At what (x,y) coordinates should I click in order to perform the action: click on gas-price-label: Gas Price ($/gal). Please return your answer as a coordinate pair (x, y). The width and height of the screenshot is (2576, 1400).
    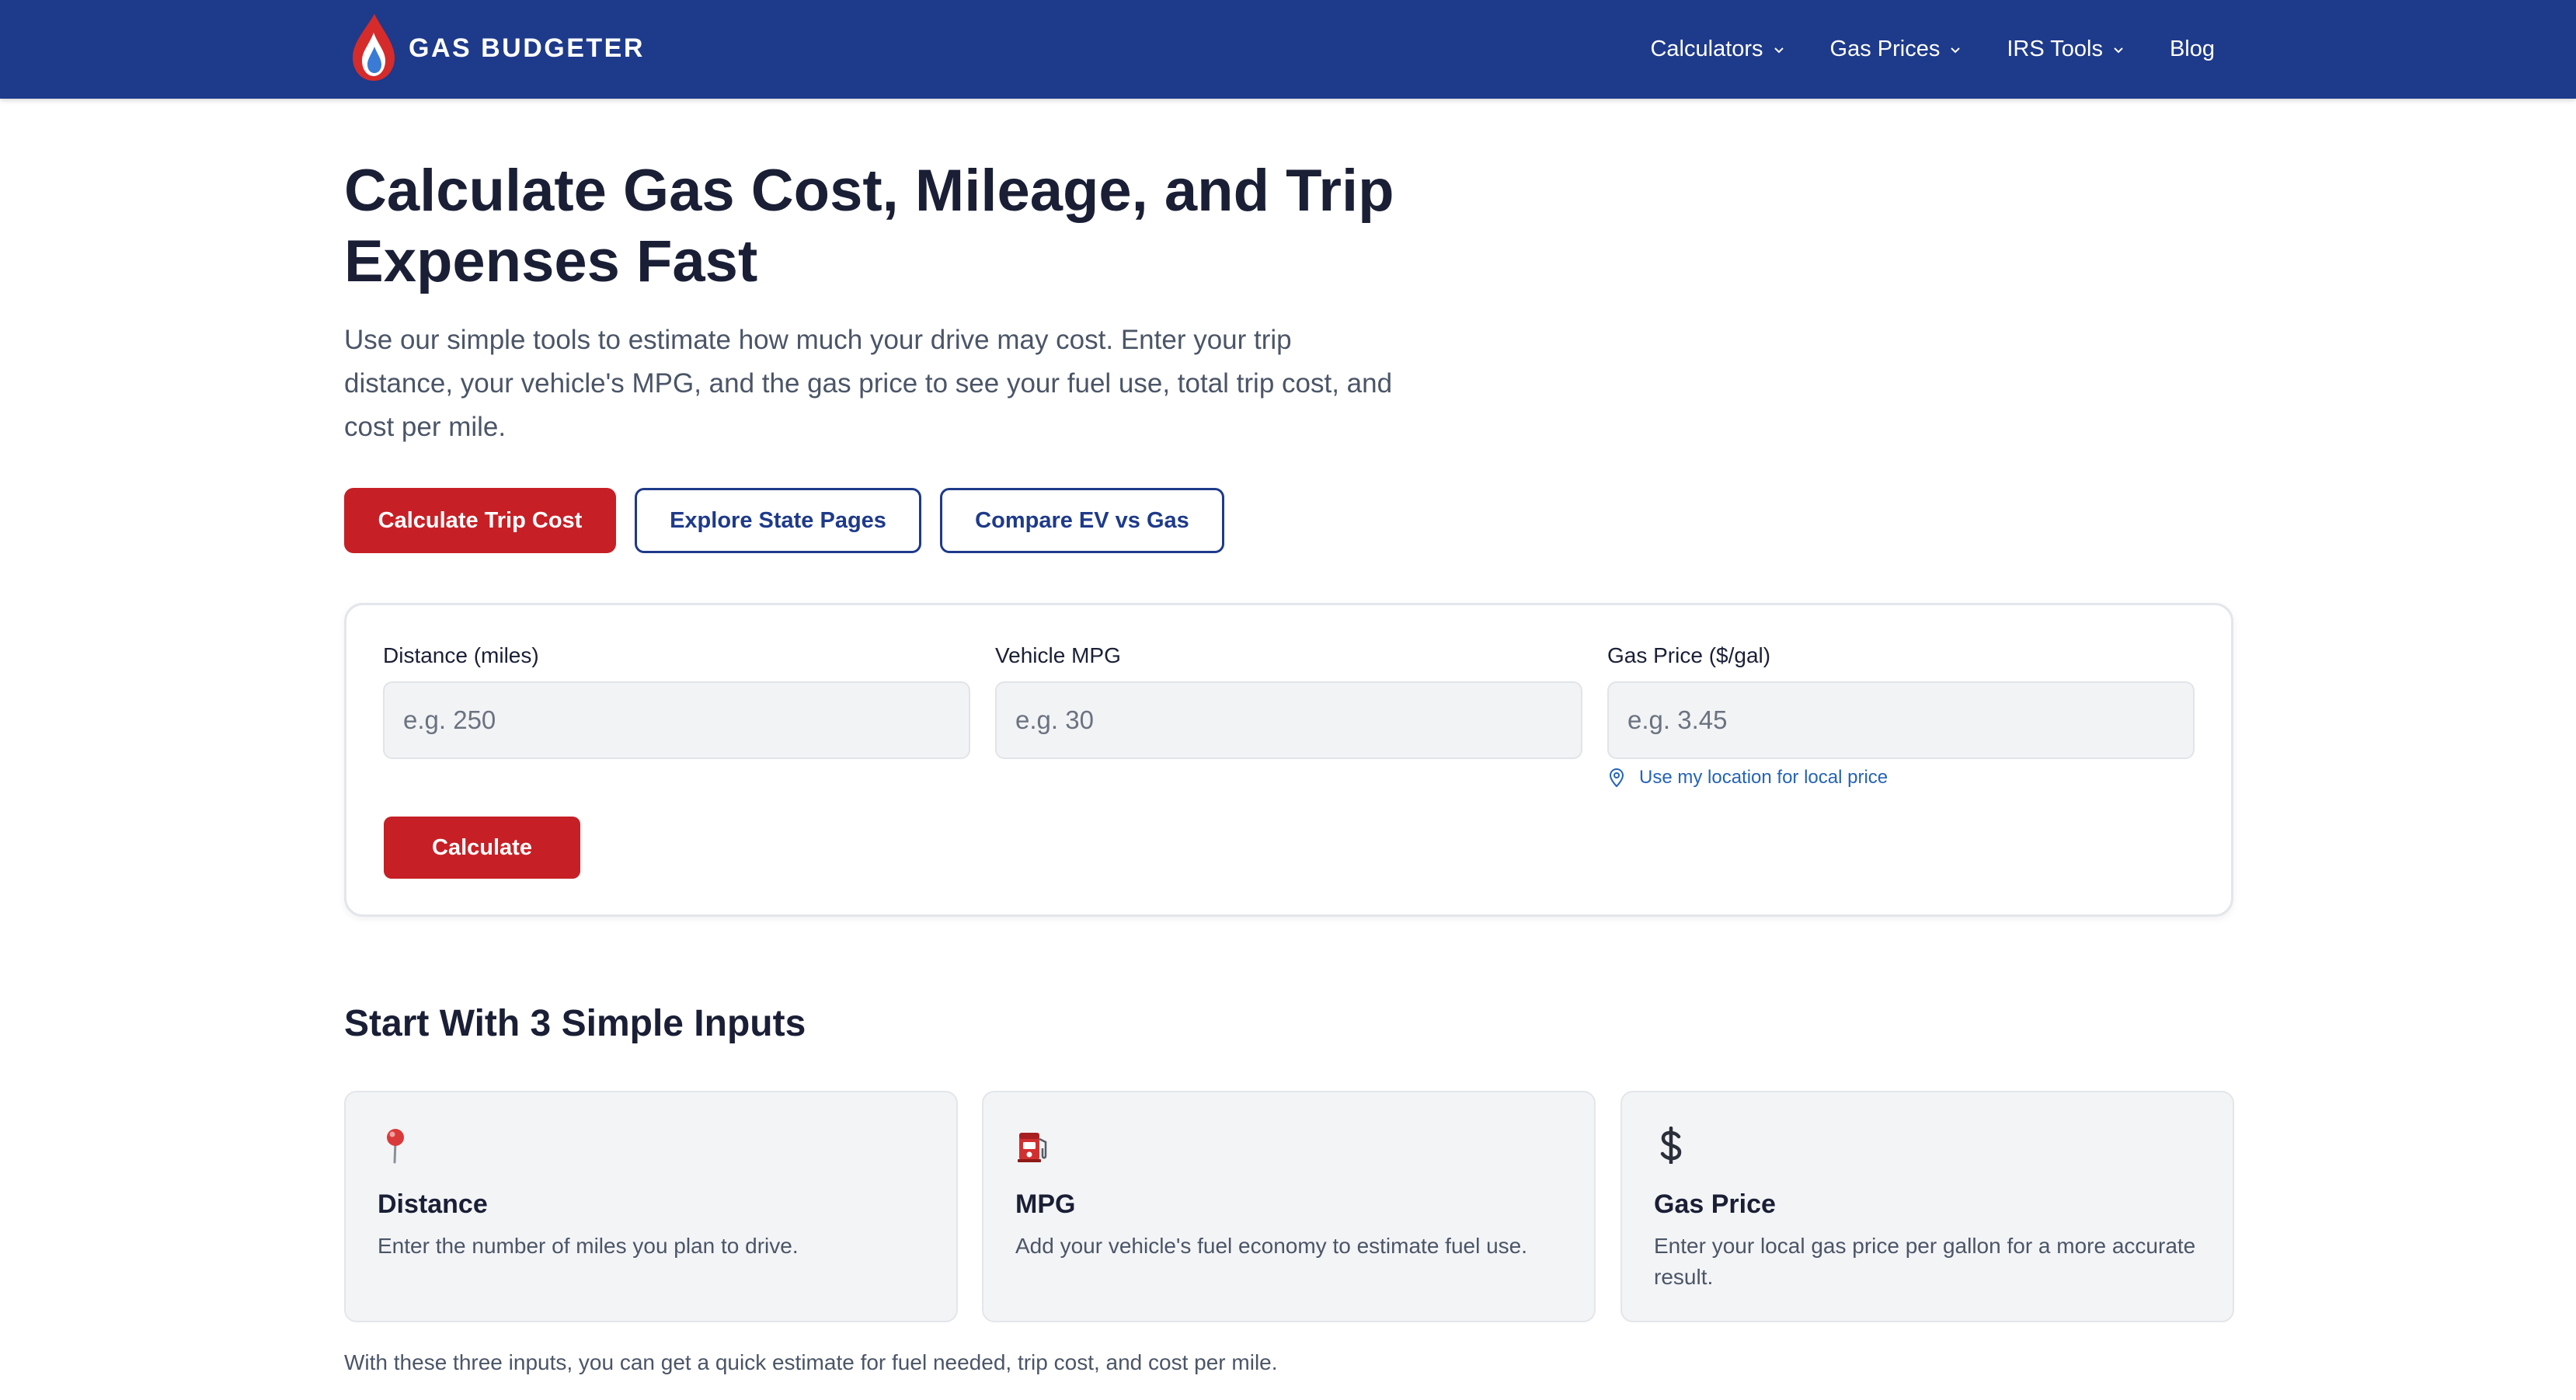
    Looking at the image, I should click on (1689, 655).